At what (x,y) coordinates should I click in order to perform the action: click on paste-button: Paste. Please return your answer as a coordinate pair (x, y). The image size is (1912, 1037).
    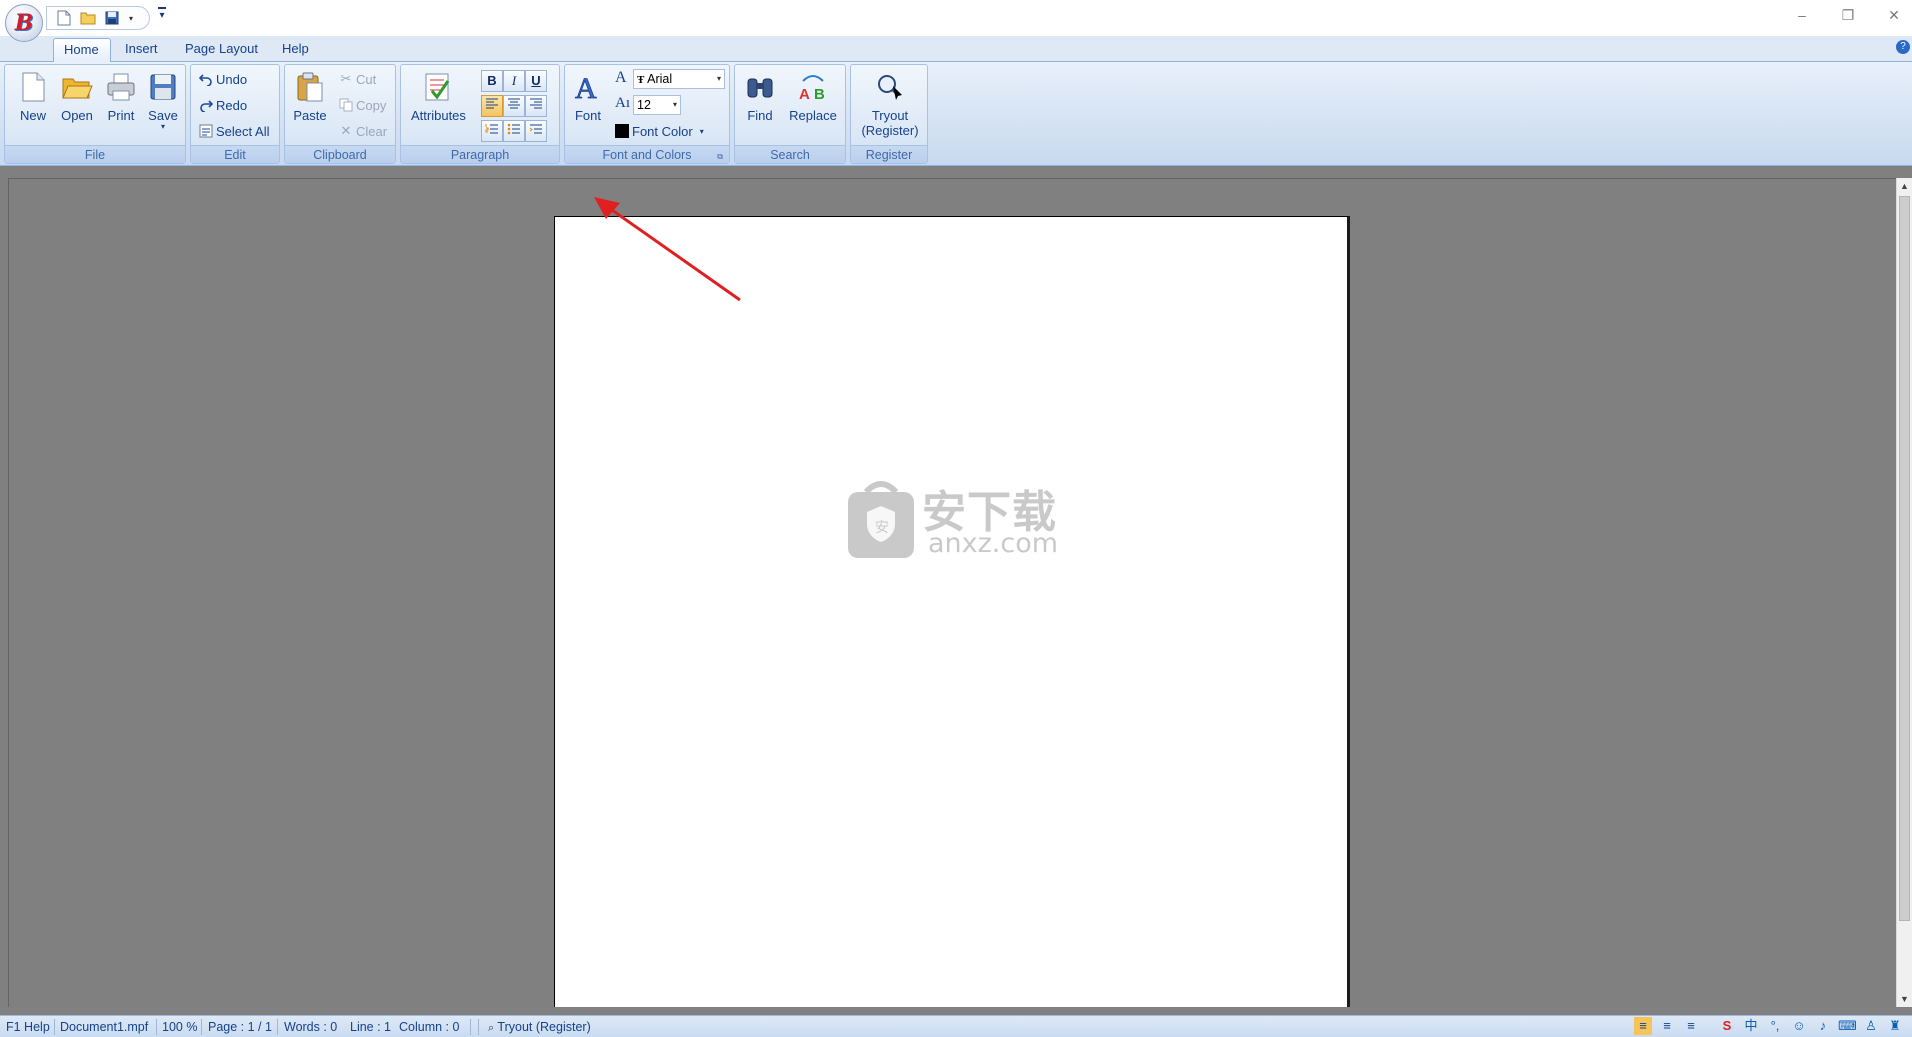
    Looking at the image, I should click on (310, 97).